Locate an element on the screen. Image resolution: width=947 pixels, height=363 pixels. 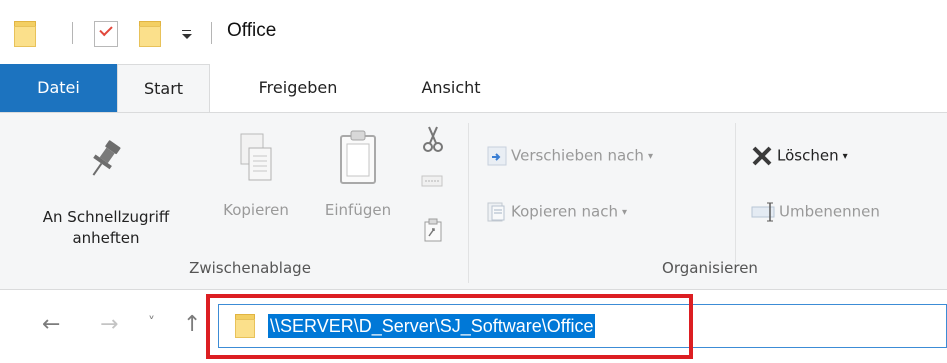
copy-to-icon is located at coordinates (496, 212).